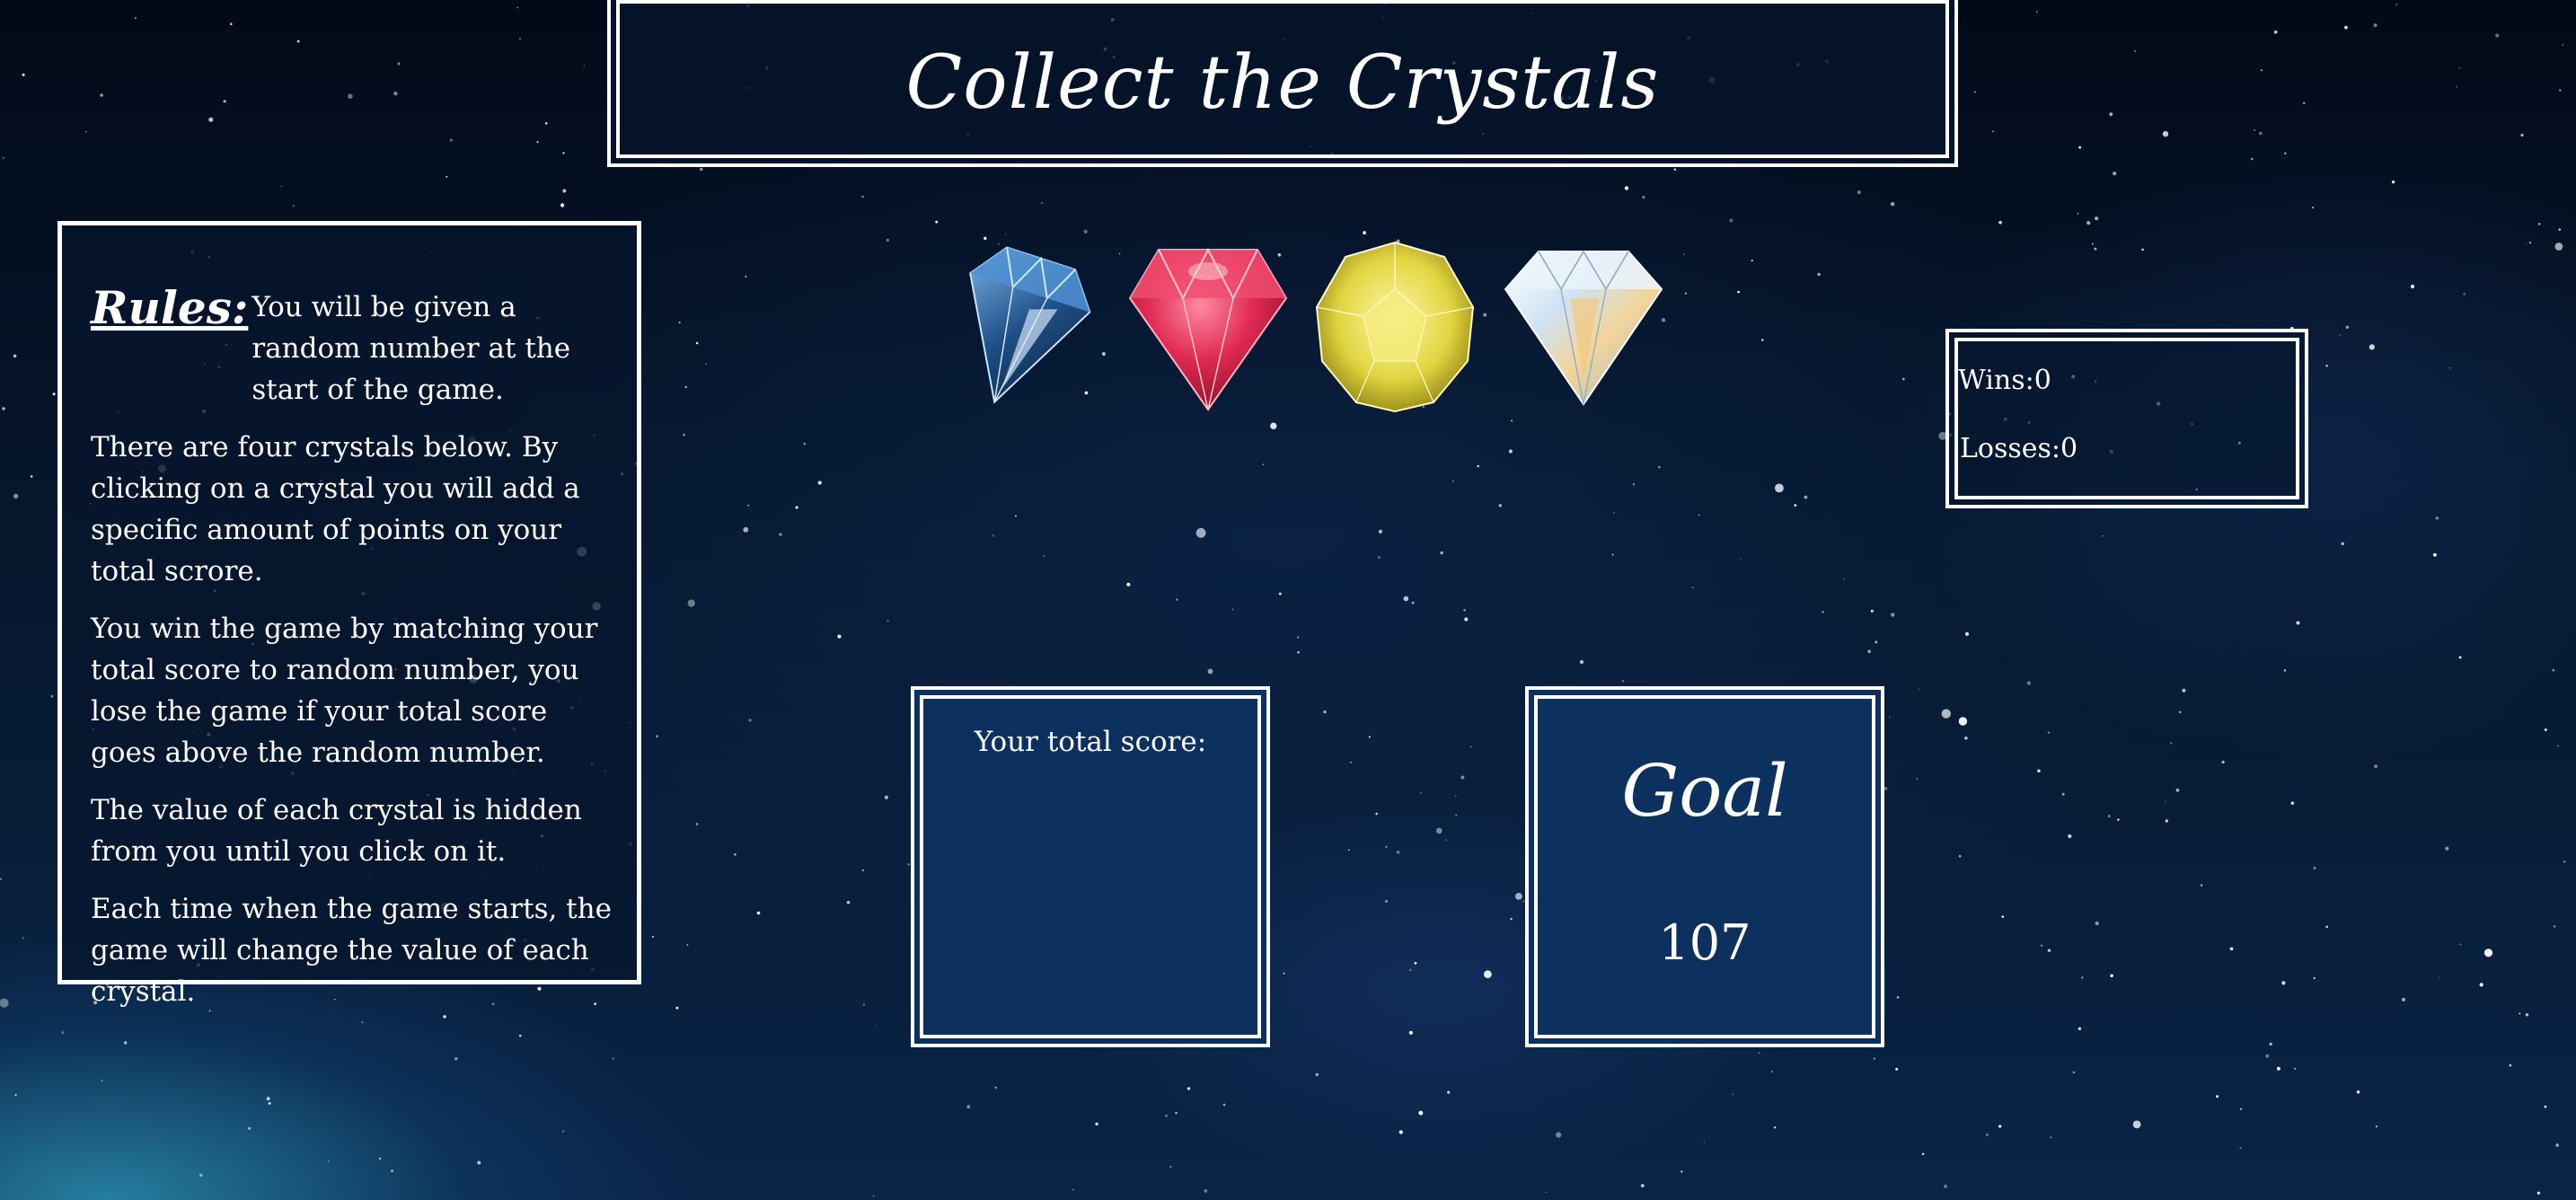 The width and height of the screenshot is (2576, 1200). What do you see at coordinates (1395, 325) in the screenshot?
I see `yellow-crystal-button` at bounding box center [1395, 325].